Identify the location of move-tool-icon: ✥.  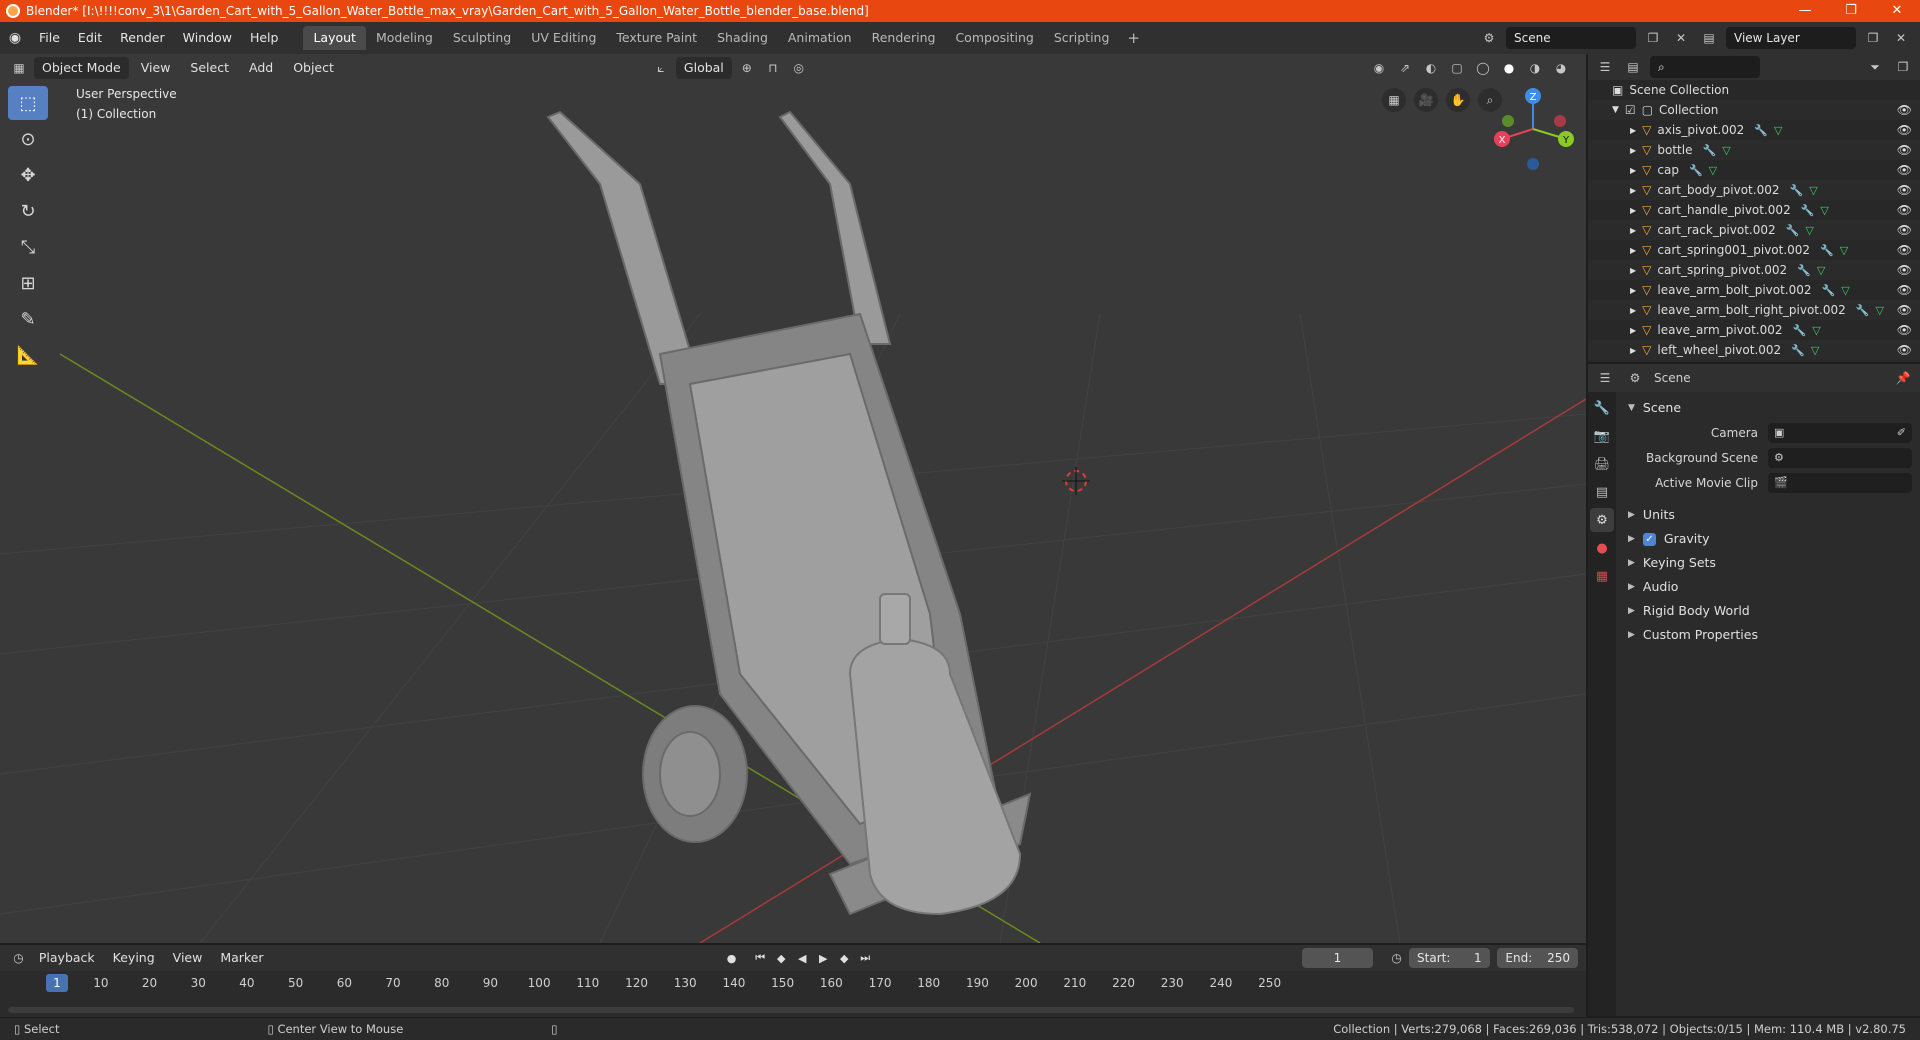
(28, 175).